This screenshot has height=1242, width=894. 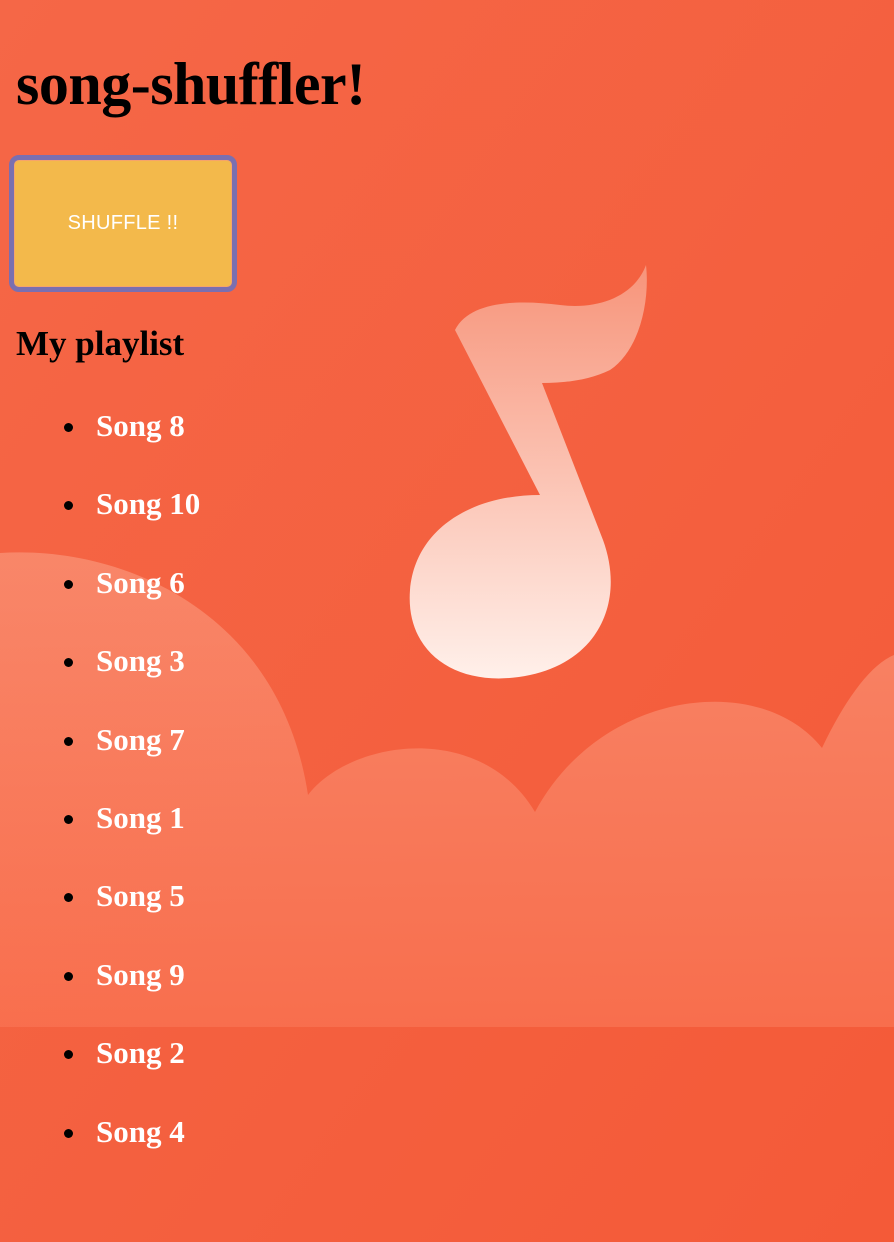 I want to click on song-label: Song 10, so click(x=148, y=504).